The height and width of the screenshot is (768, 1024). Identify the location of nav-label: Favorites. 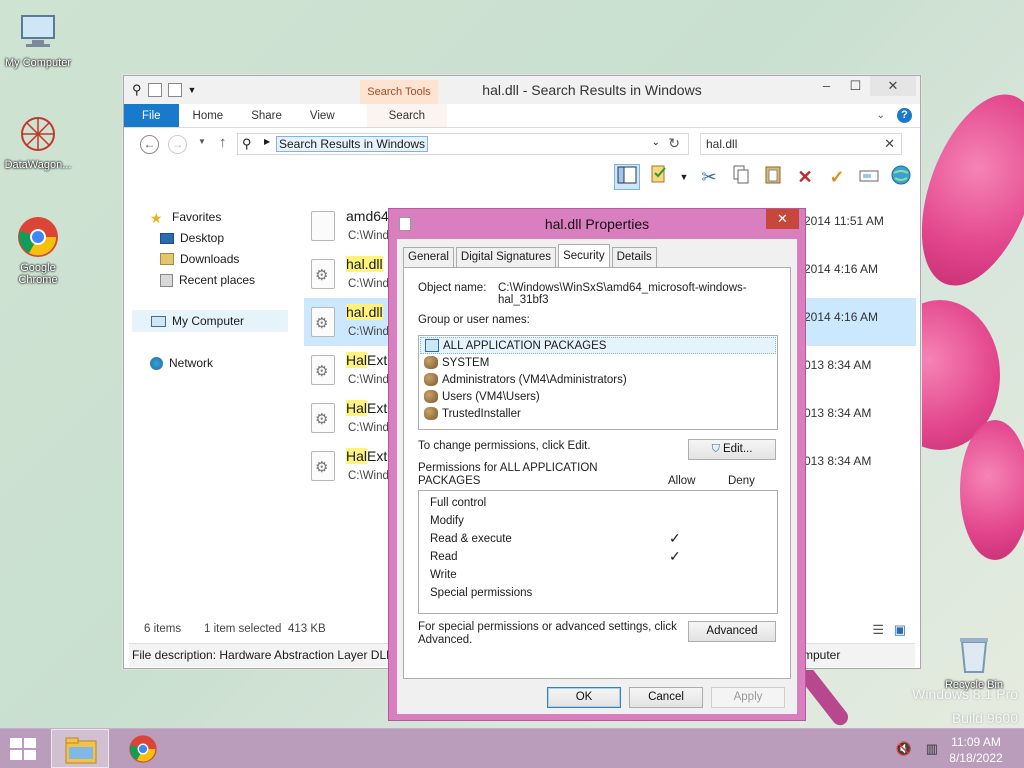
(197, 217).